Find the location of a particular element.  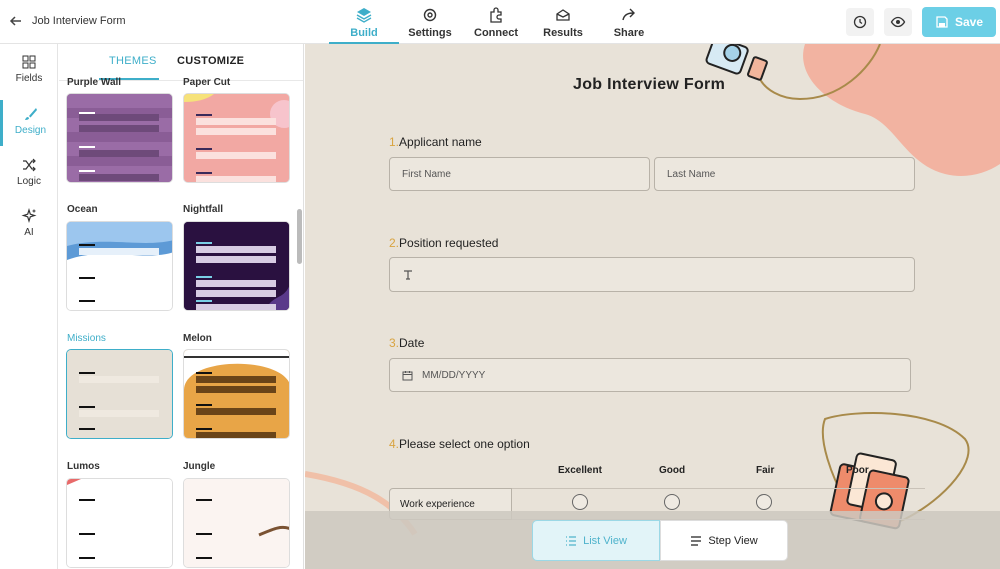

gear-icon is located at coordinates (430, 15).